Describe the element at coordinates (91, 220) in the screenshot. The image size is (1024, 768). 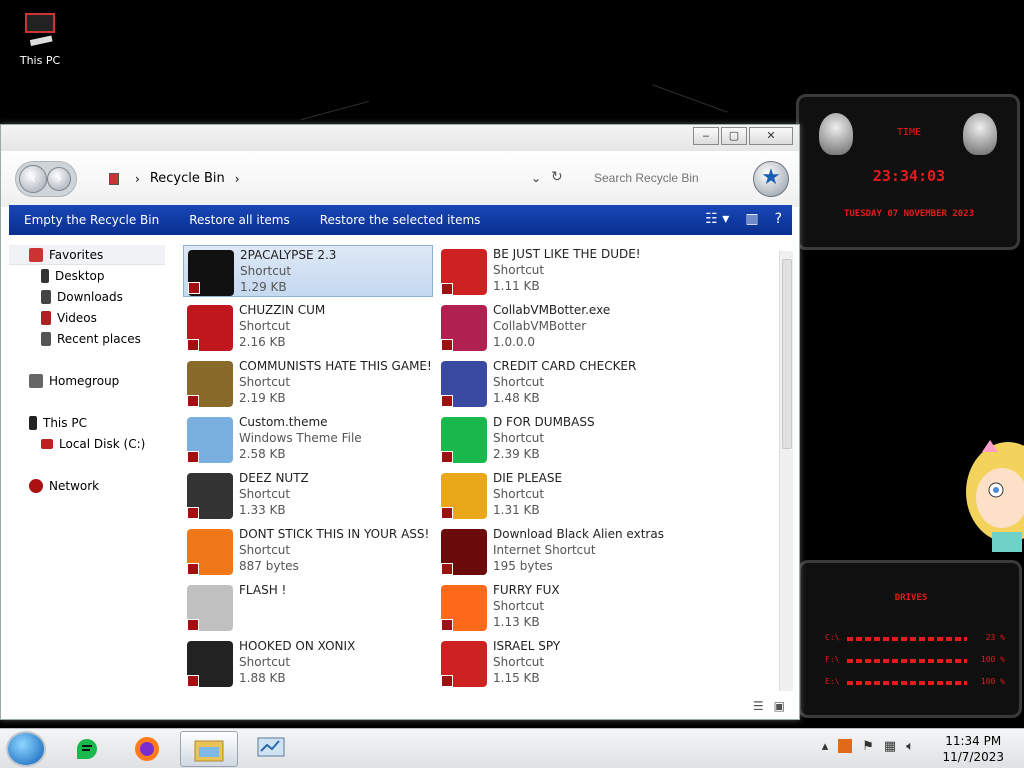
I see `empty-recycle-bin-button: Empty the Recycle Bin` at that location.